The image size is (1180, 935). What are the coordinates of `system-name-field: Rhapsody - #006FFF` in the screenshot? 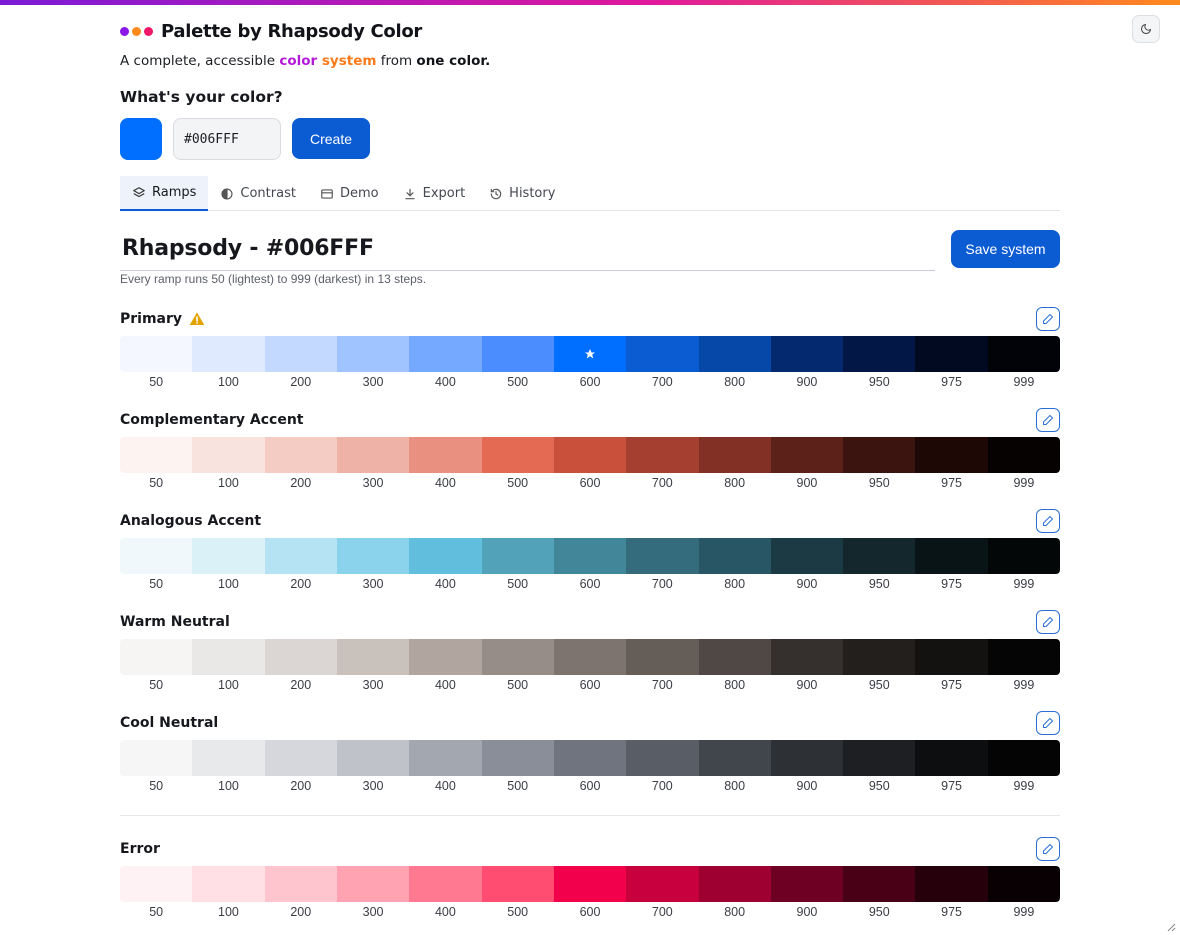 It's located at (527, 250).